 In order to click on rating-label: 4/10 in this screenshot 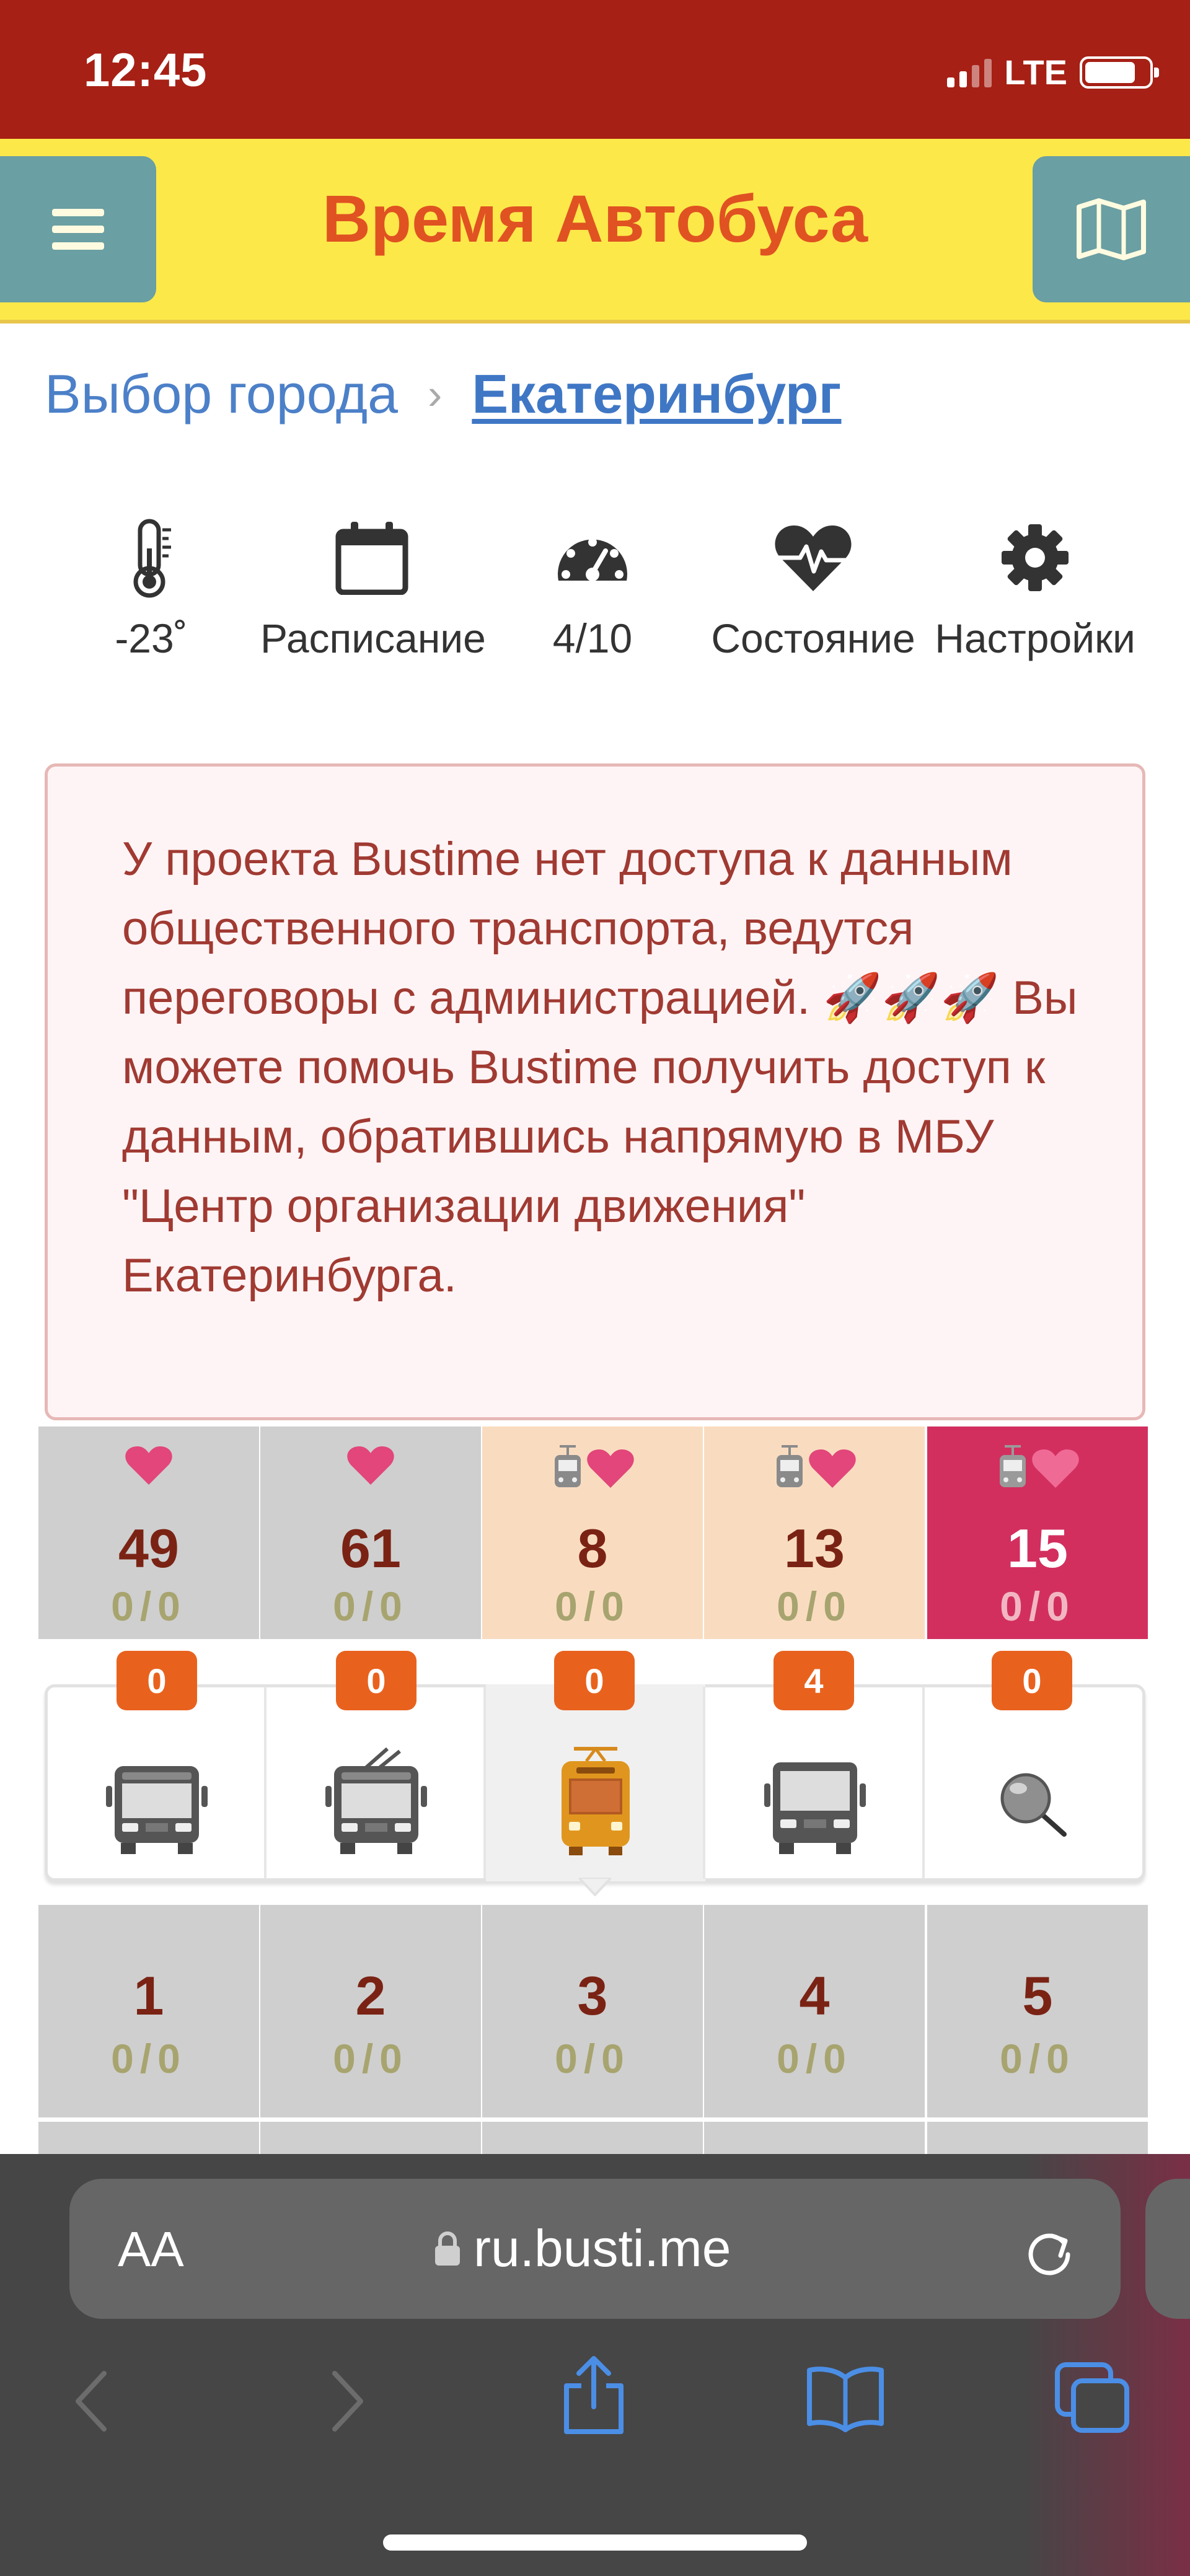, I will do `click(592, 638)`.